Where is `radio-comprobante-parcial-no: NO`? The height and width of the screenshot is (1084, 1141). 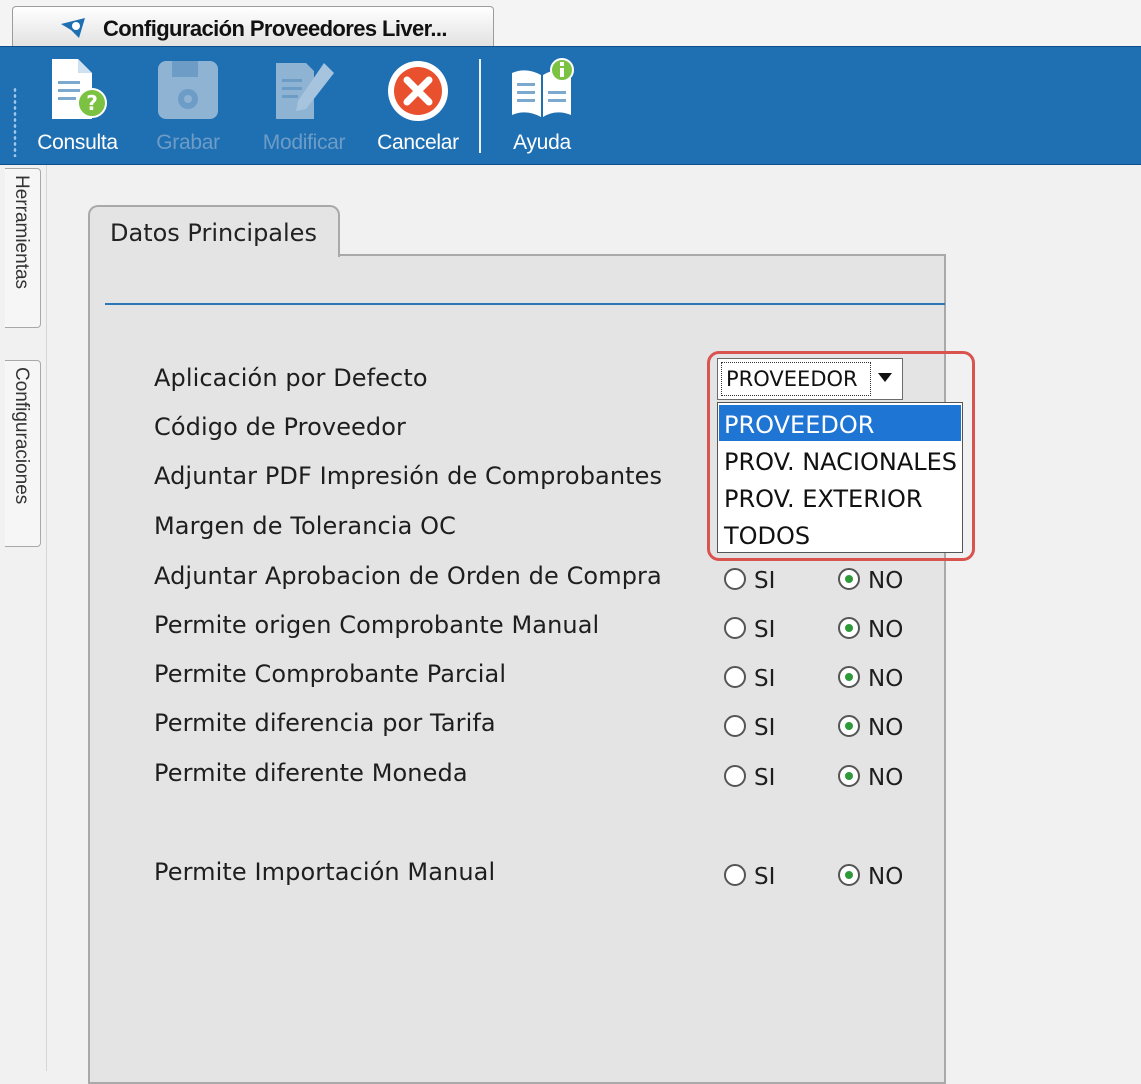
radio-comprobante-parcial-no: NO is located at coordinates (873, 678).